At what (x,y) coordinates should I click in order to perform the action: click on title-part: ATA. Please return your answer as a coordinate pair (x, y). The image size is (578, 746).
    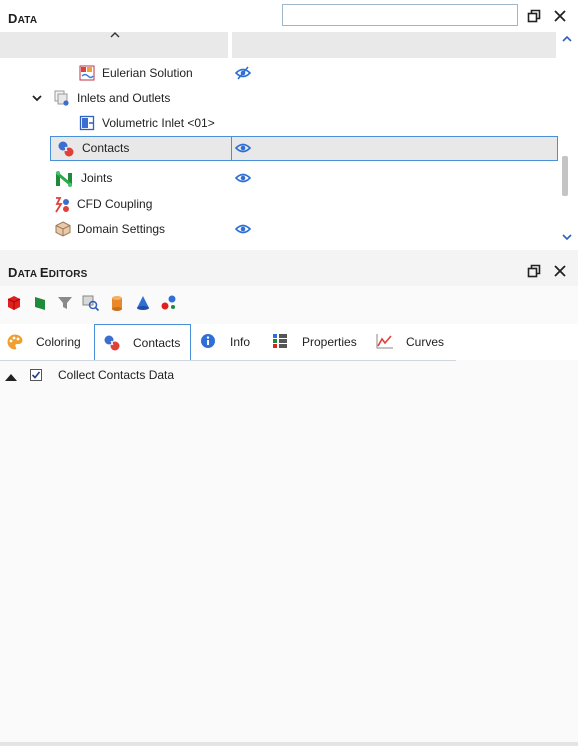
    Looking at the image, I should click on (28, 274).